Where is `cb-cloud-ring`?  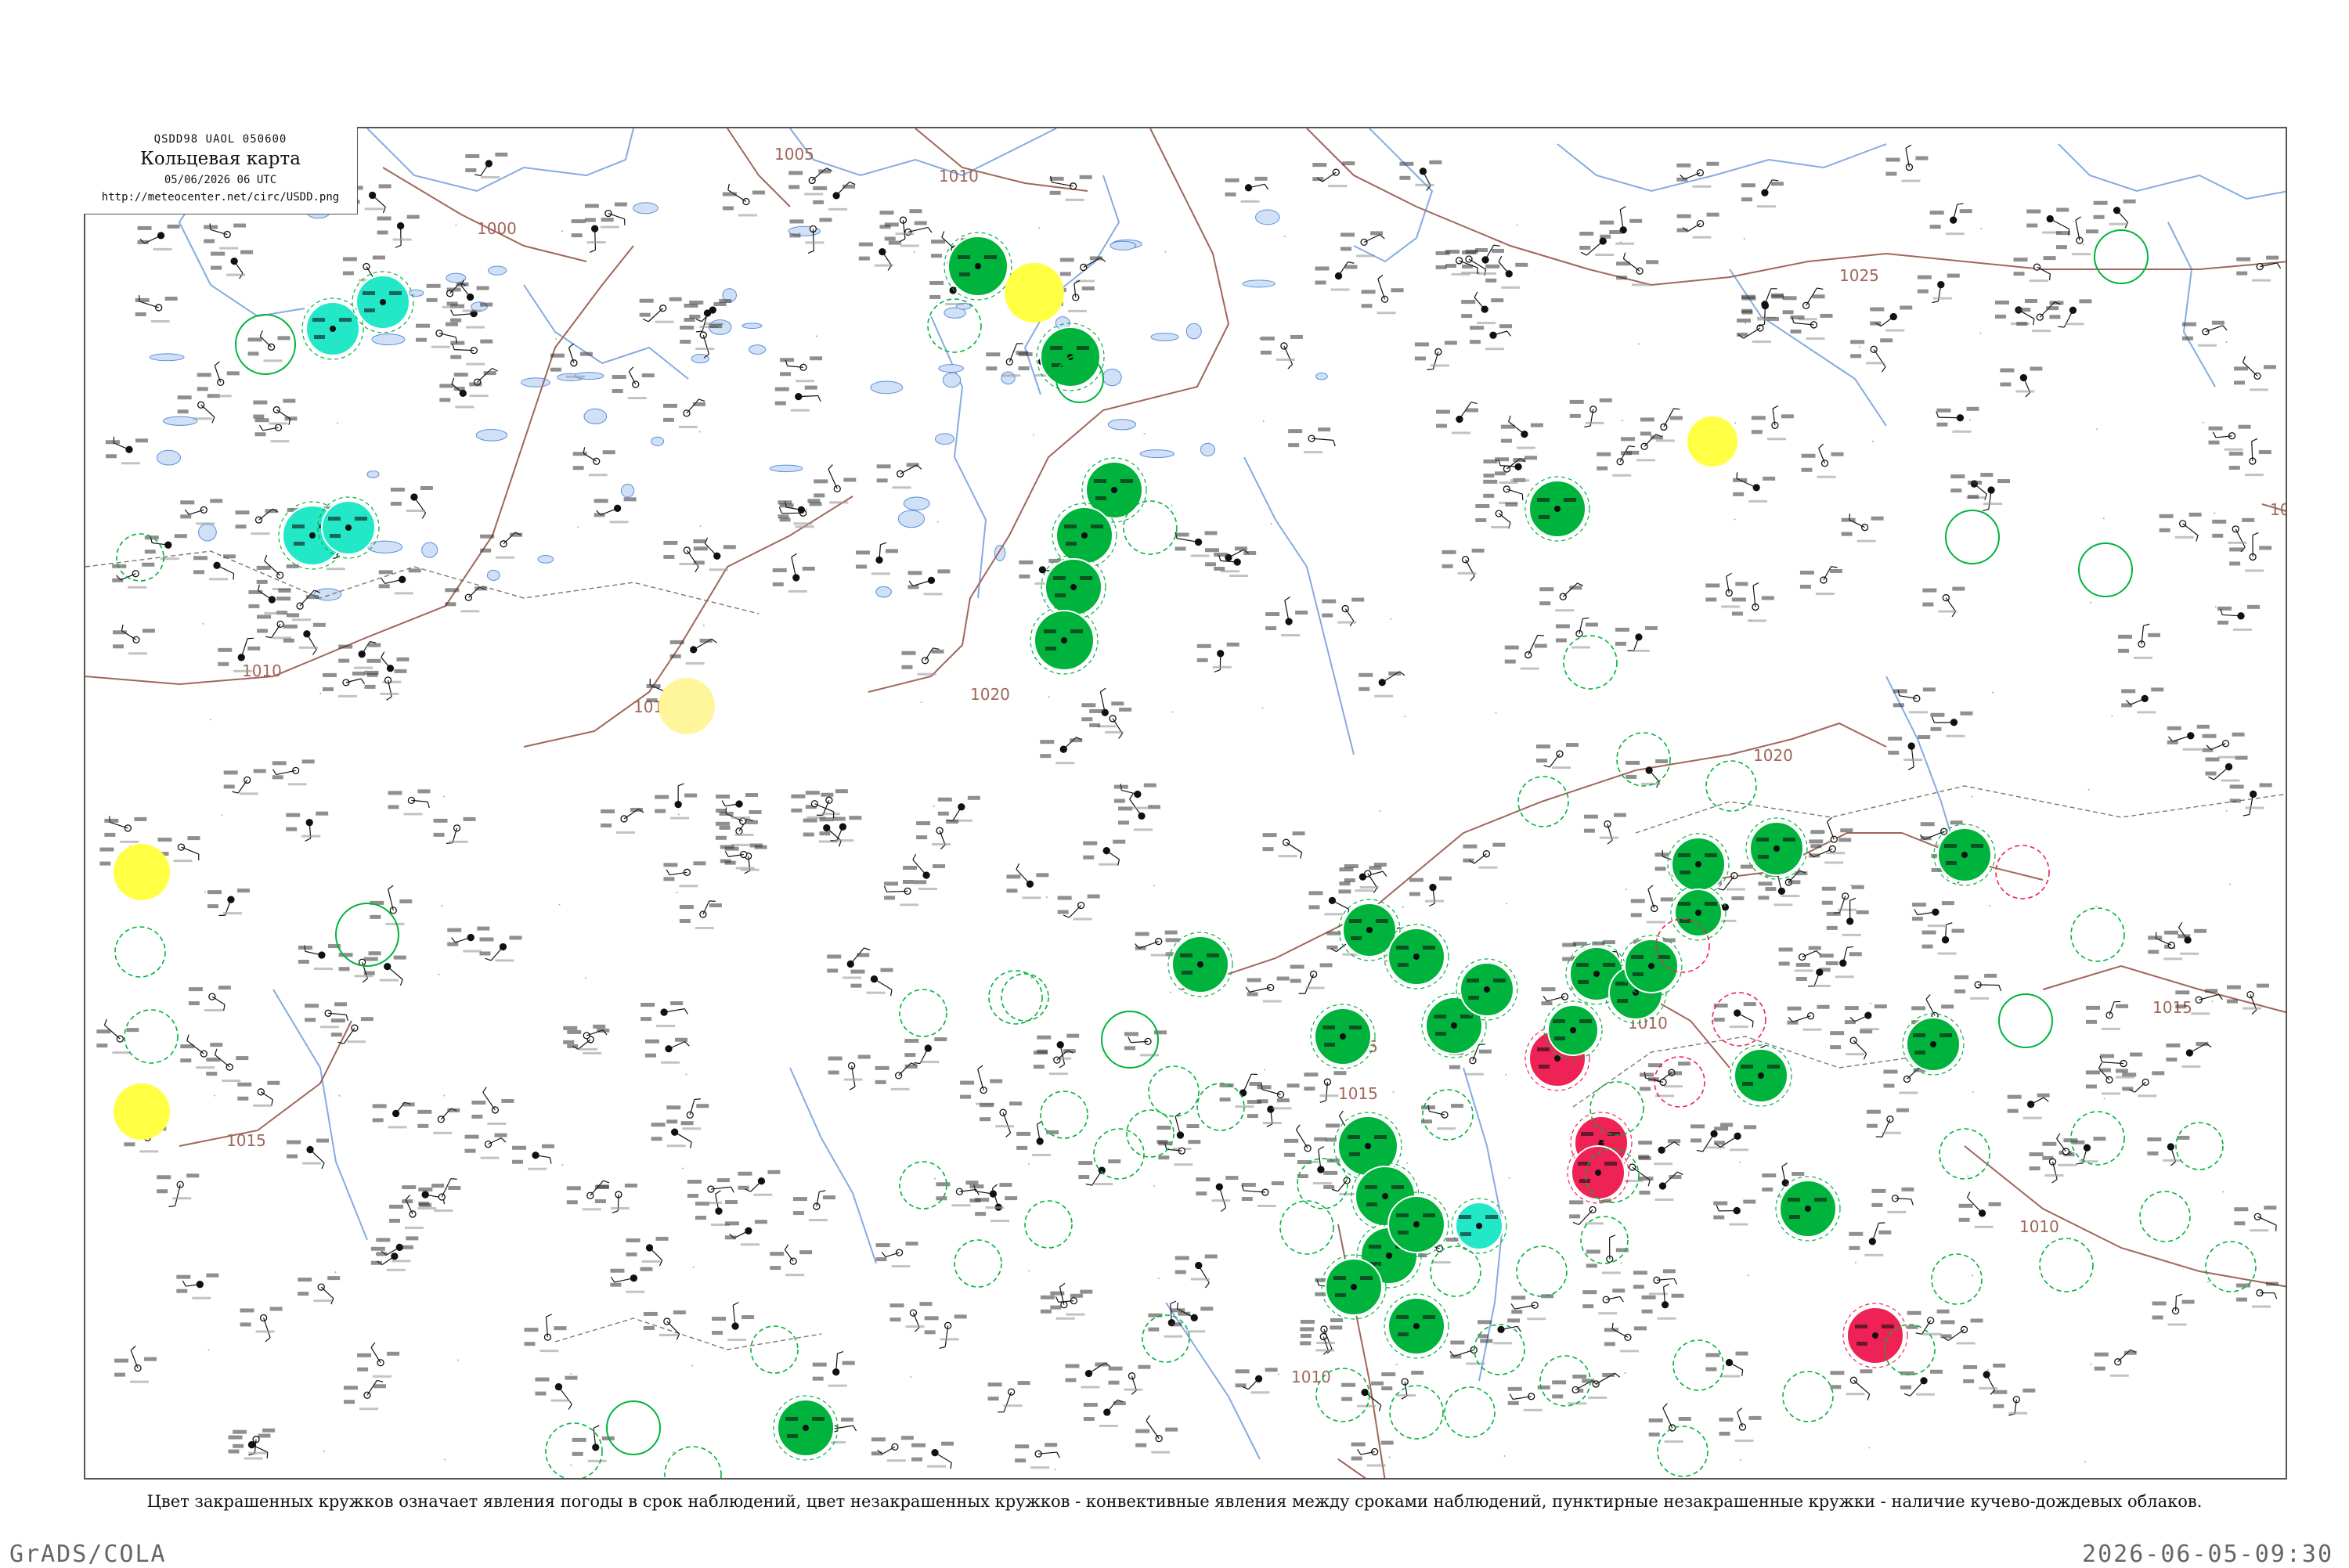 cb-cloud-ring is located at coordinates (1808, 1397).